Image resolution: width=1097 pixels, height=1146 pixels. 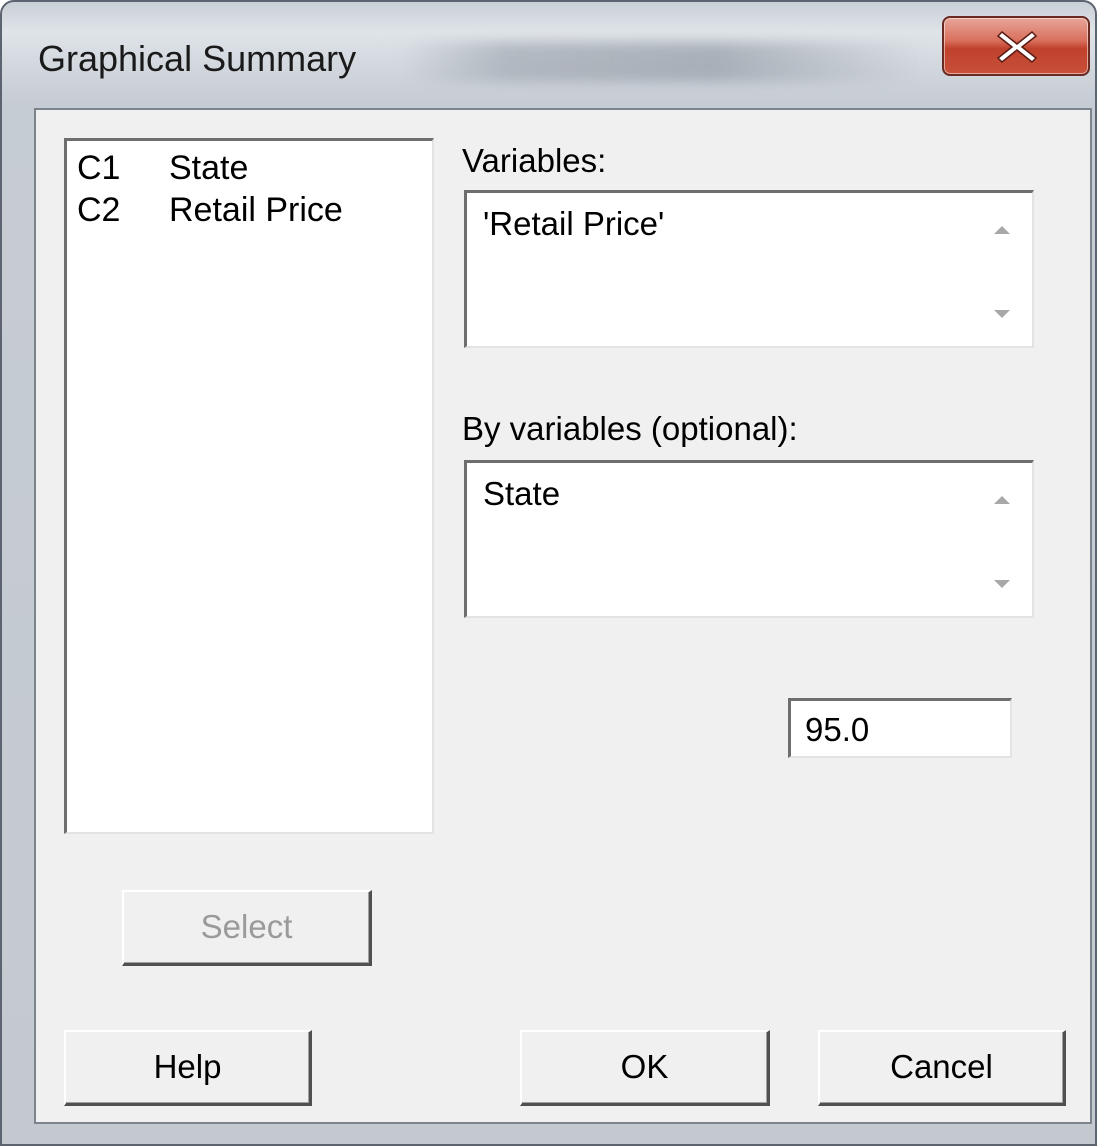 I want to click on list-item: C2 Retail Price, so click(x=210, y=213).